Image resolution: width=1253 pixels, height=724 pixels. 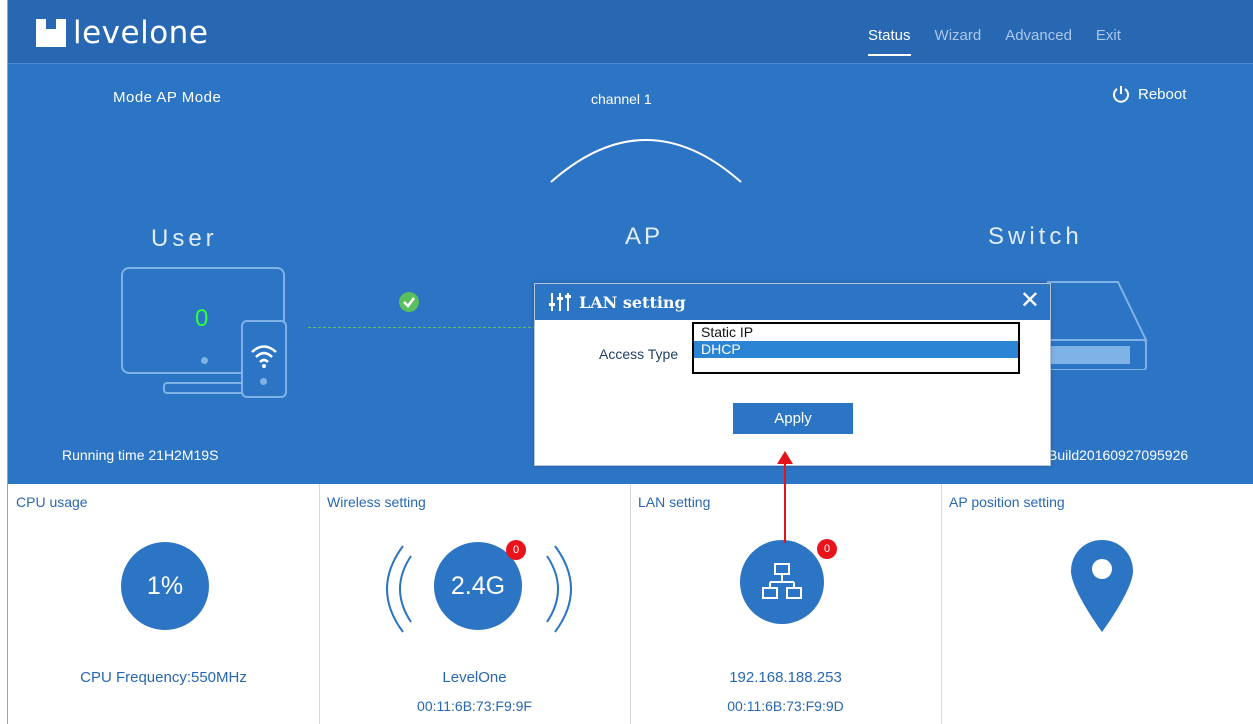 I want to click on lan-panel-title: LAN setting, so click(x=674, y=502).